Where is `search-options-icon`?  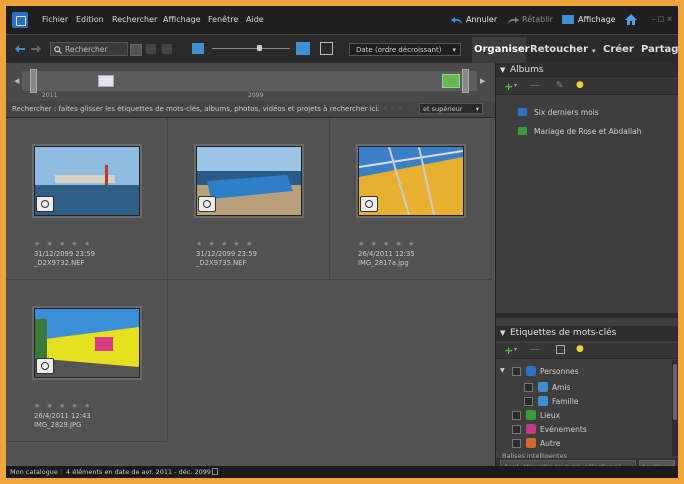 search-options-icon is located at coordinates (136, 50).